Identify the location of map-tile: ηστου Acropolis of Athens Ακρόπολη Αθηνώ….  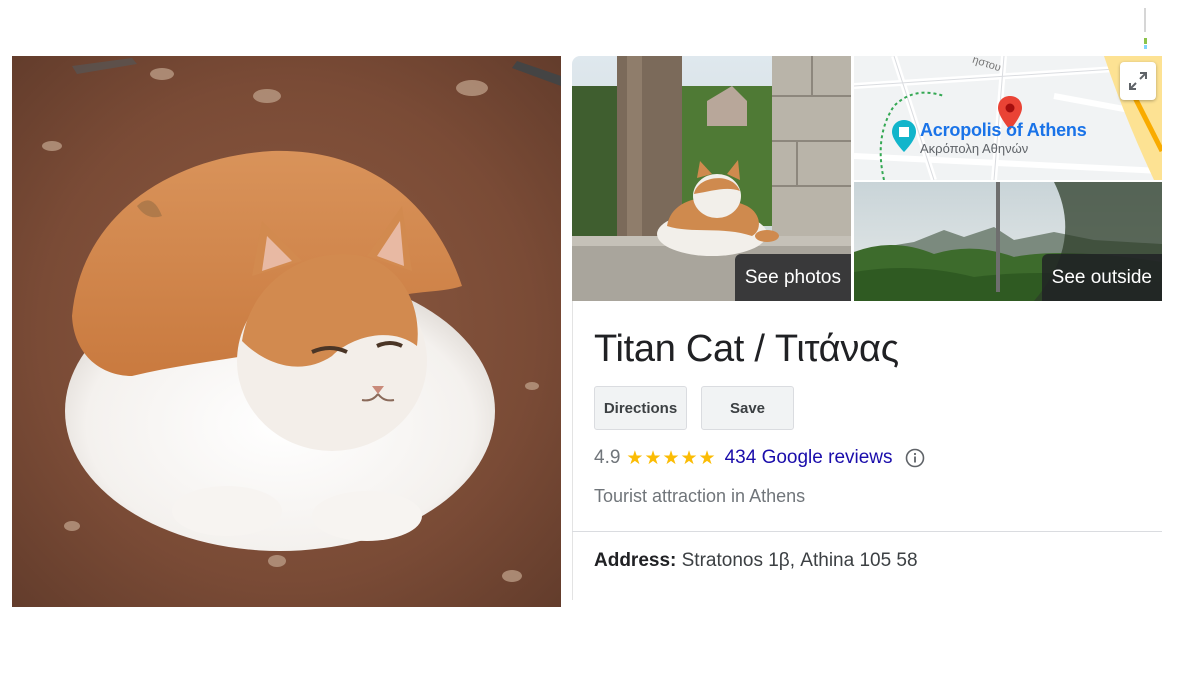
(1008, 118).